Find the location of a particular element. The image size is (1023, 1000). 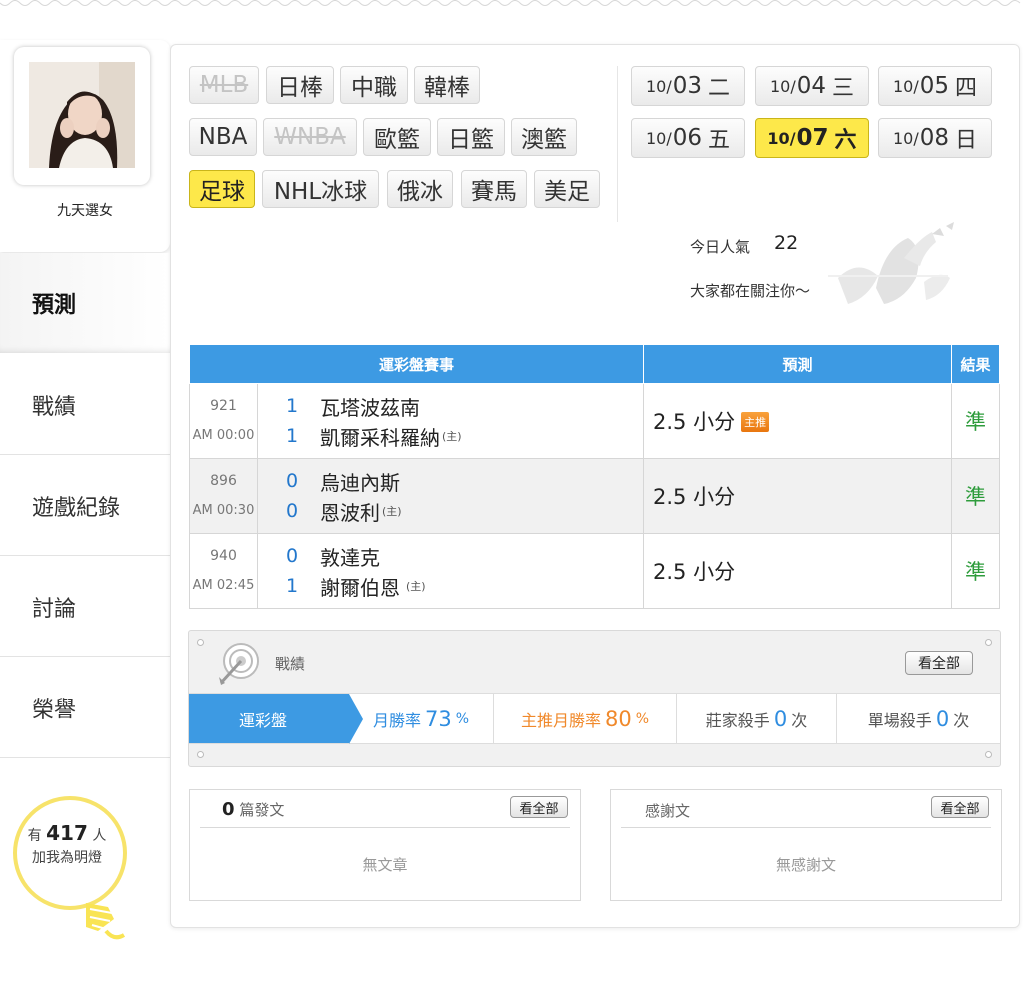

date-day: 08 is located at coordinates (934, 138).